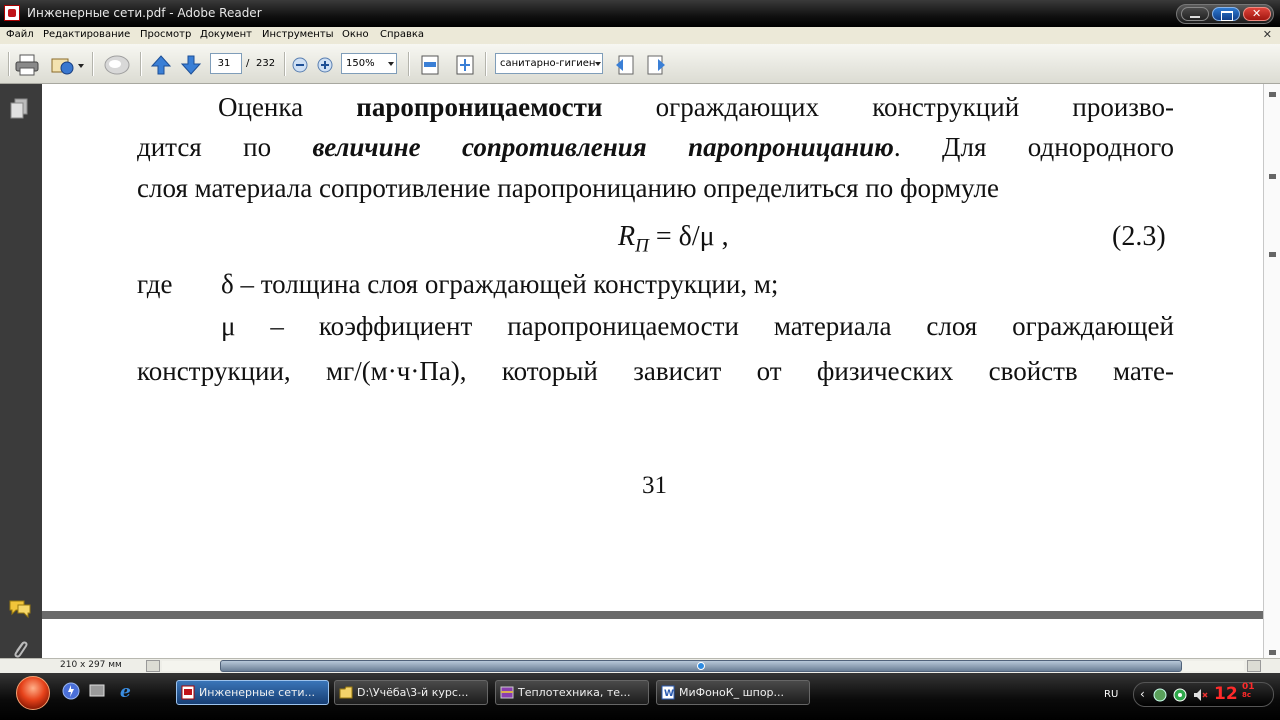 This screenshot has width=1280, height=720. I want to click on status-bar: 210 x 297 мм, so click(640, 665).